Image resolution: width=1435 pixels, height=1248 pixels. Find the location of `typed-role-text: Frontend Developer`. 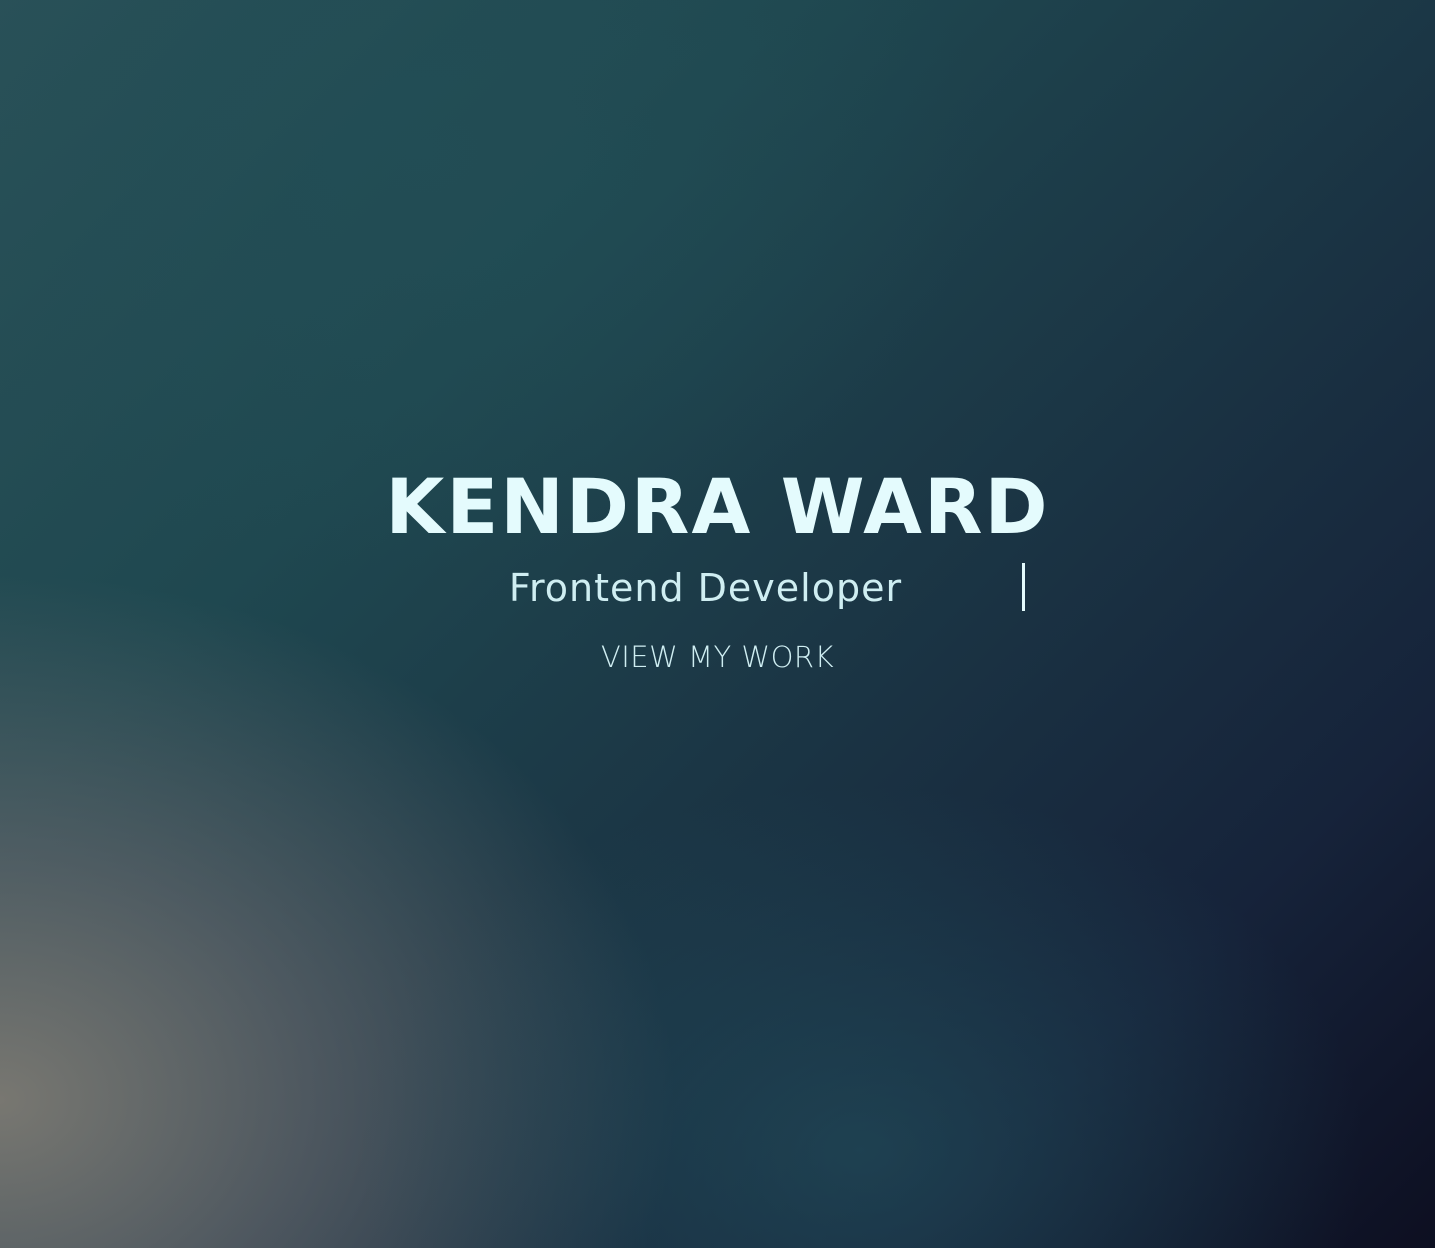

typed-role-text: Frontend Developer is located at coordinates (705, 588).